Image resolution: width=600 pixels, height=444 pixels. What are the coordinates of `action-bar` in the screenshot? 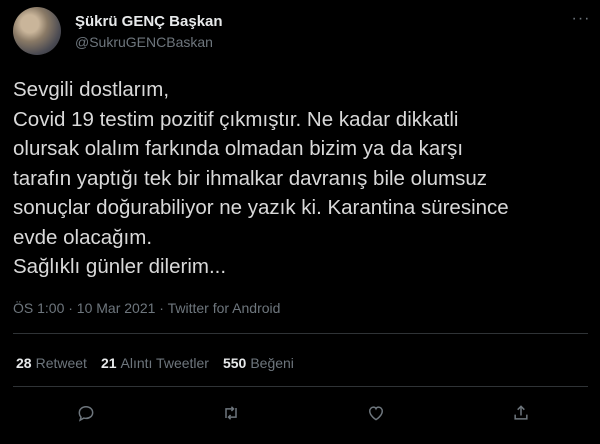 It's located at (300, 413).